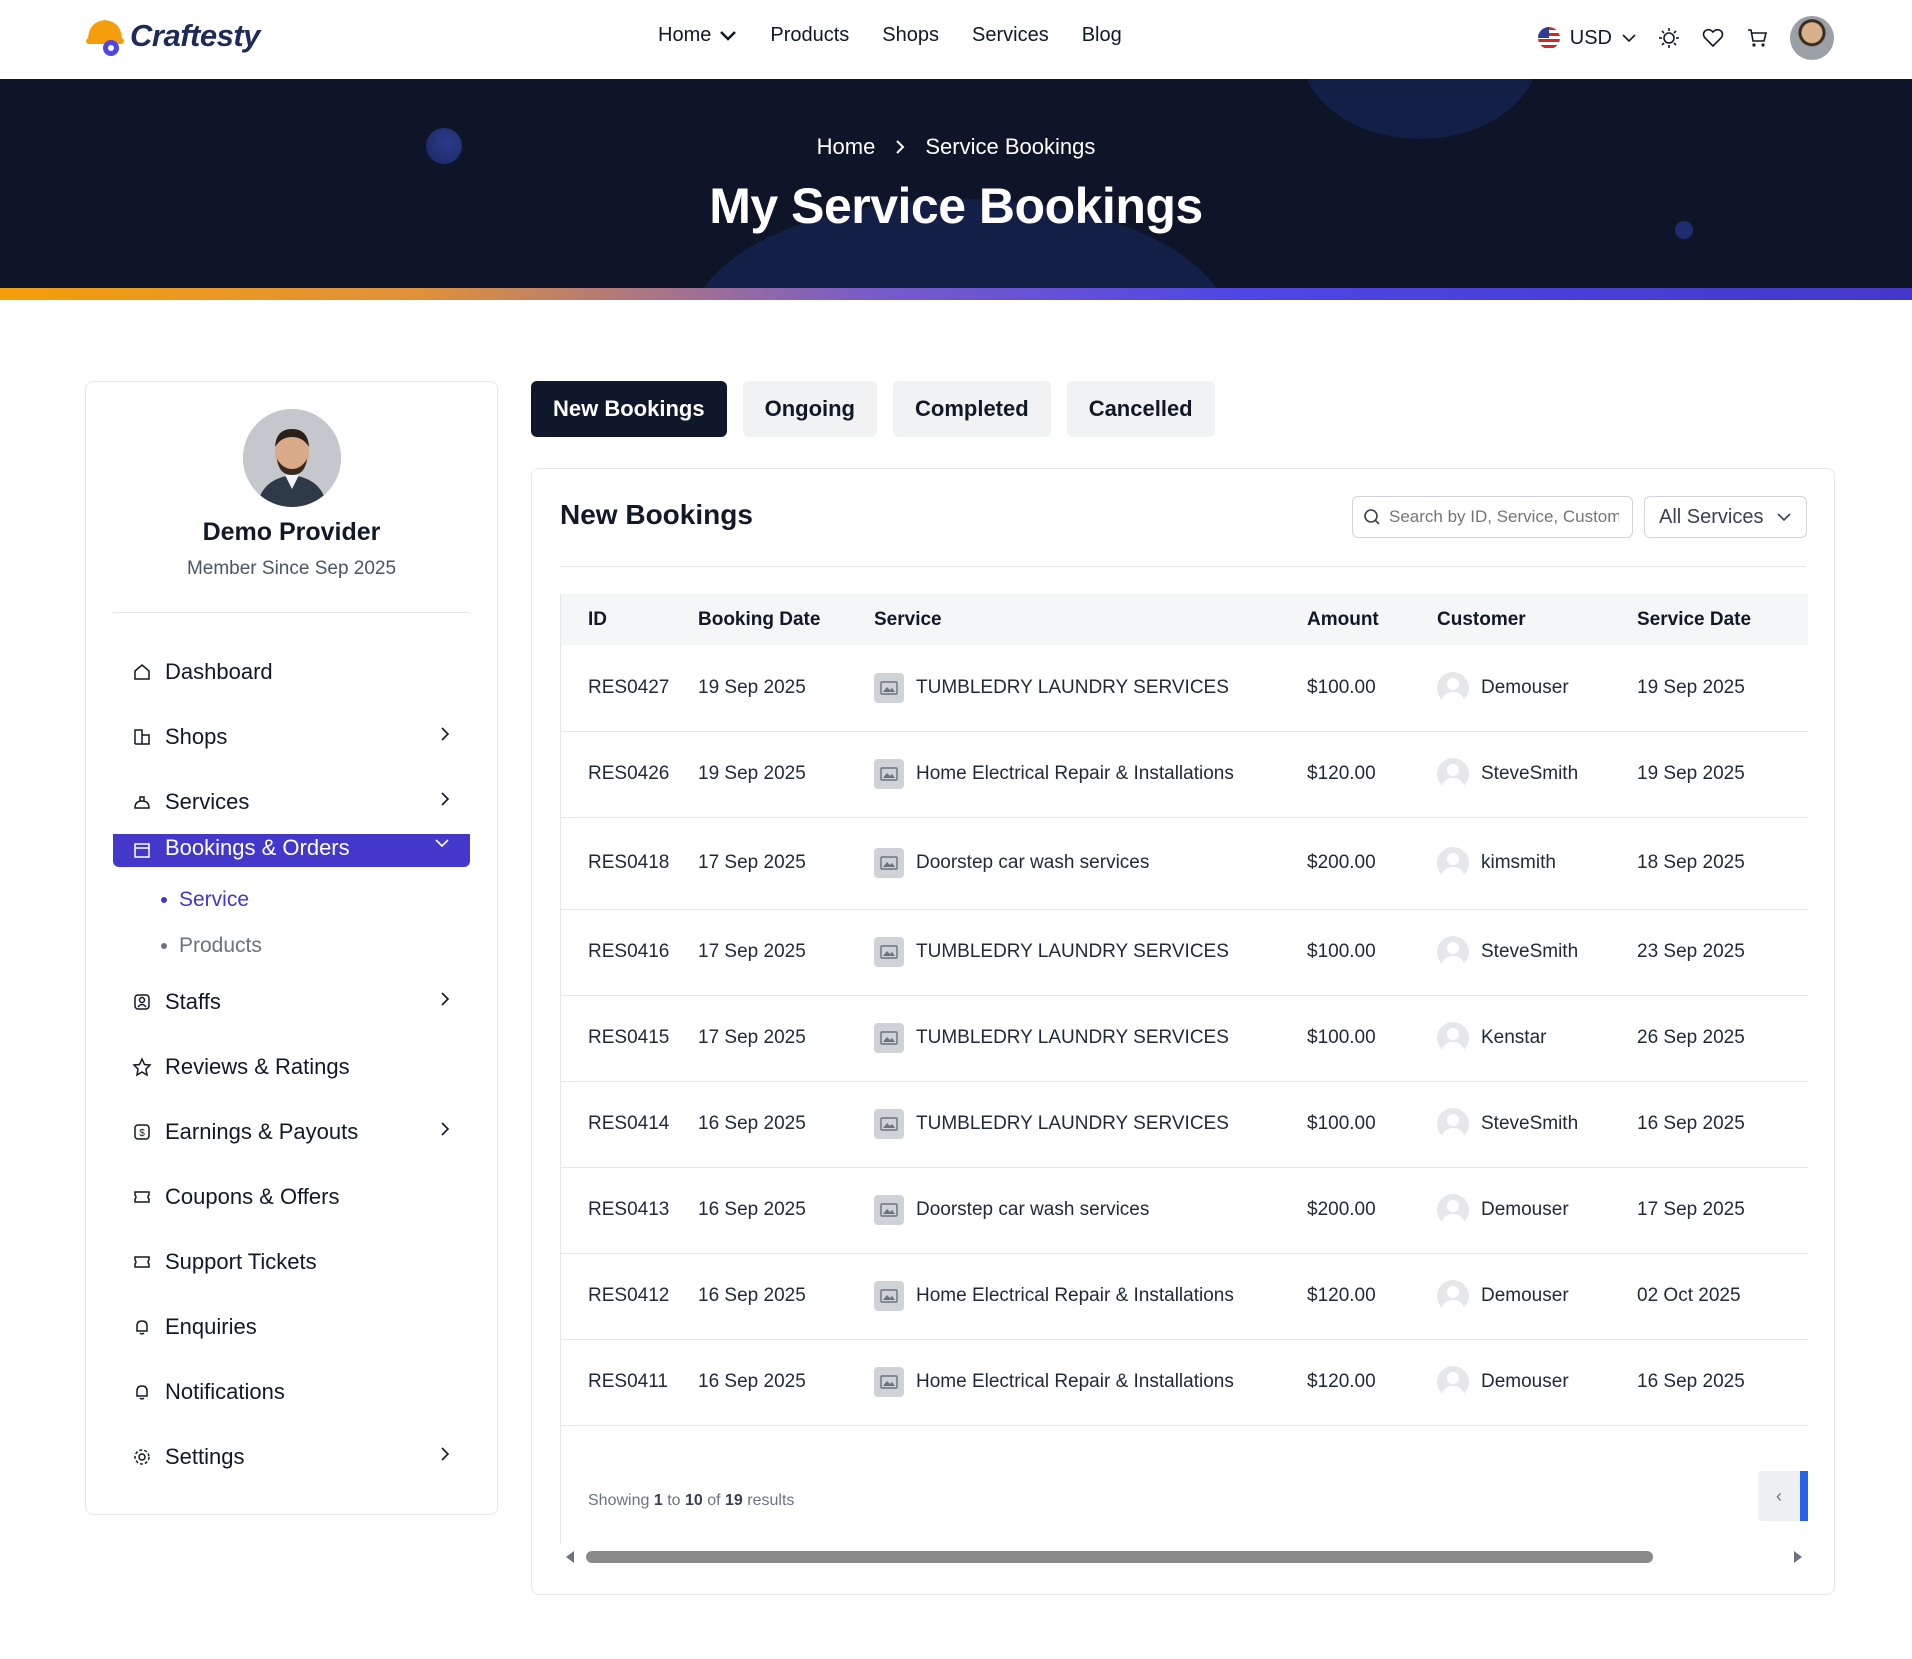 Image resolution: width=1912 pixels, height=1659 pixels. I want to click on search-input, so click(1504, 517).